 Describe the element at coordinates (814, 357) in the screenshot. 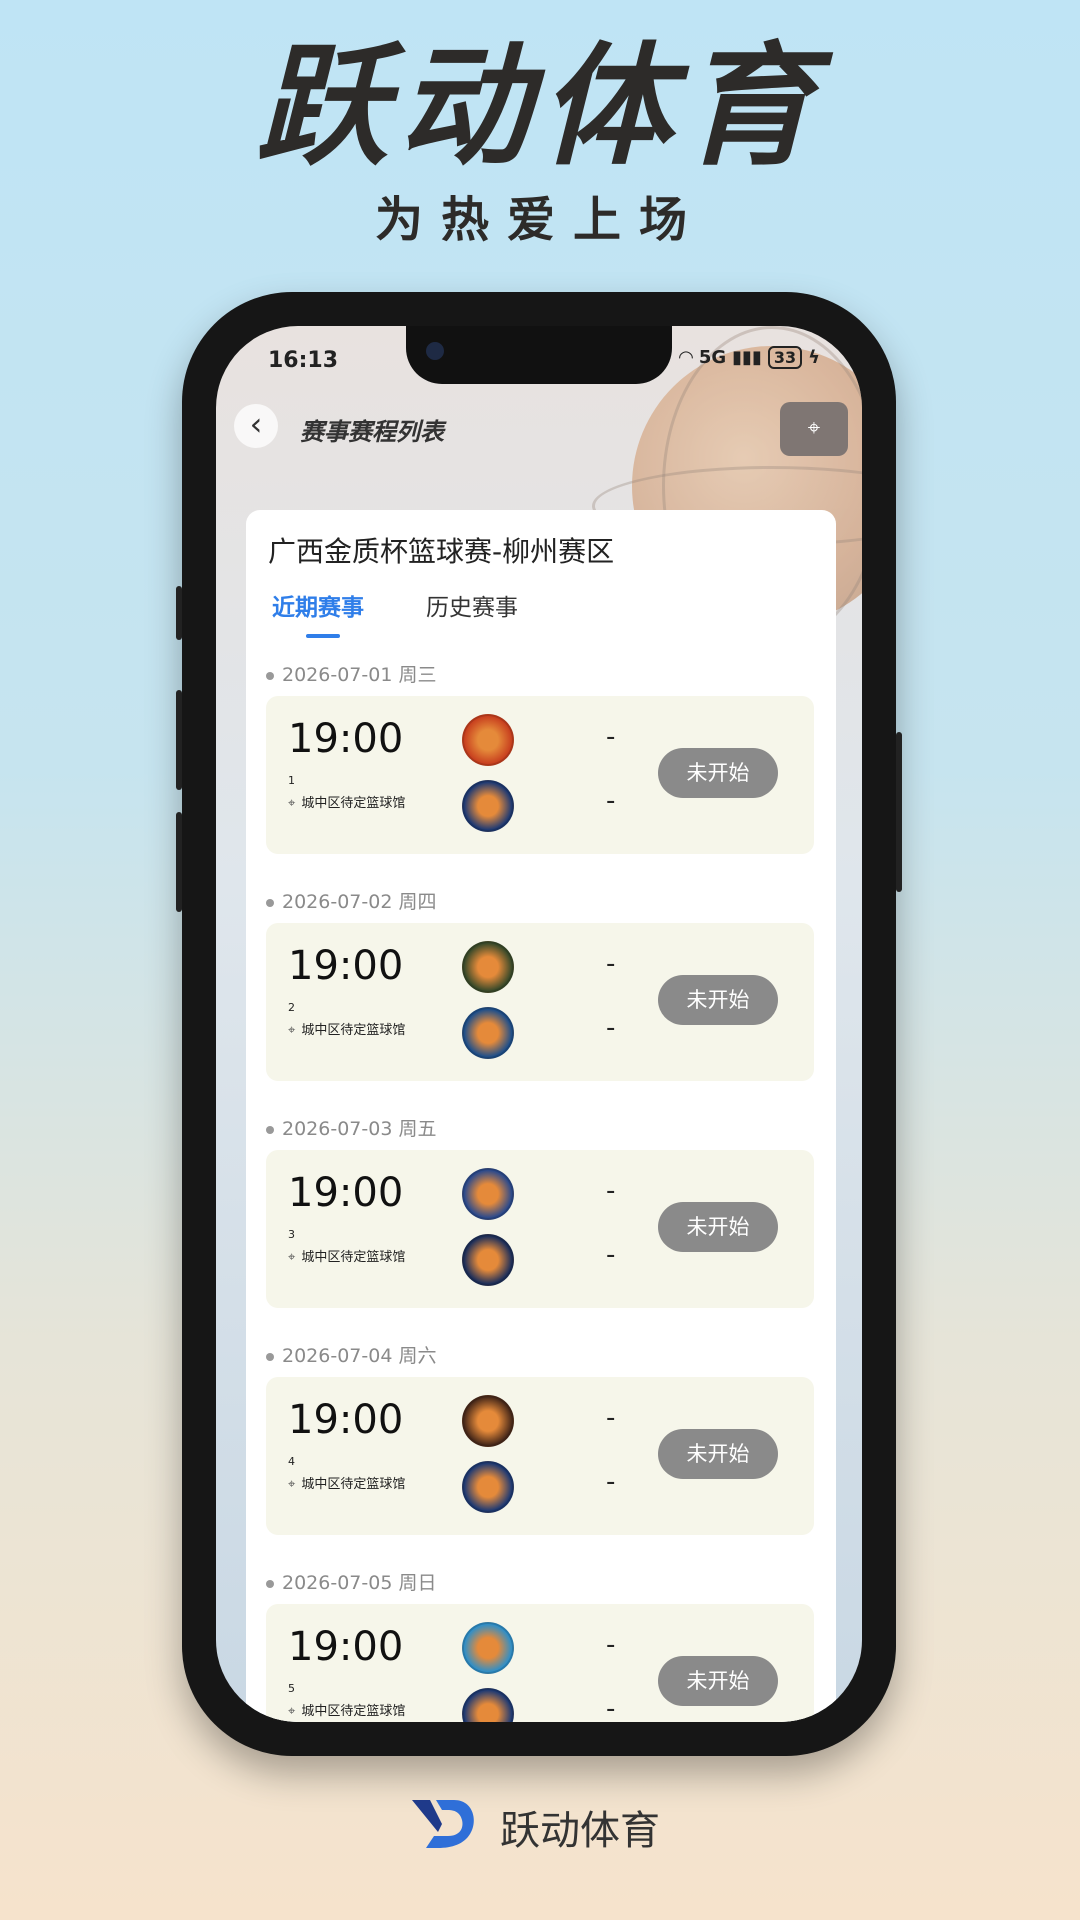

I see `charging-icon: ϟ` at that location.